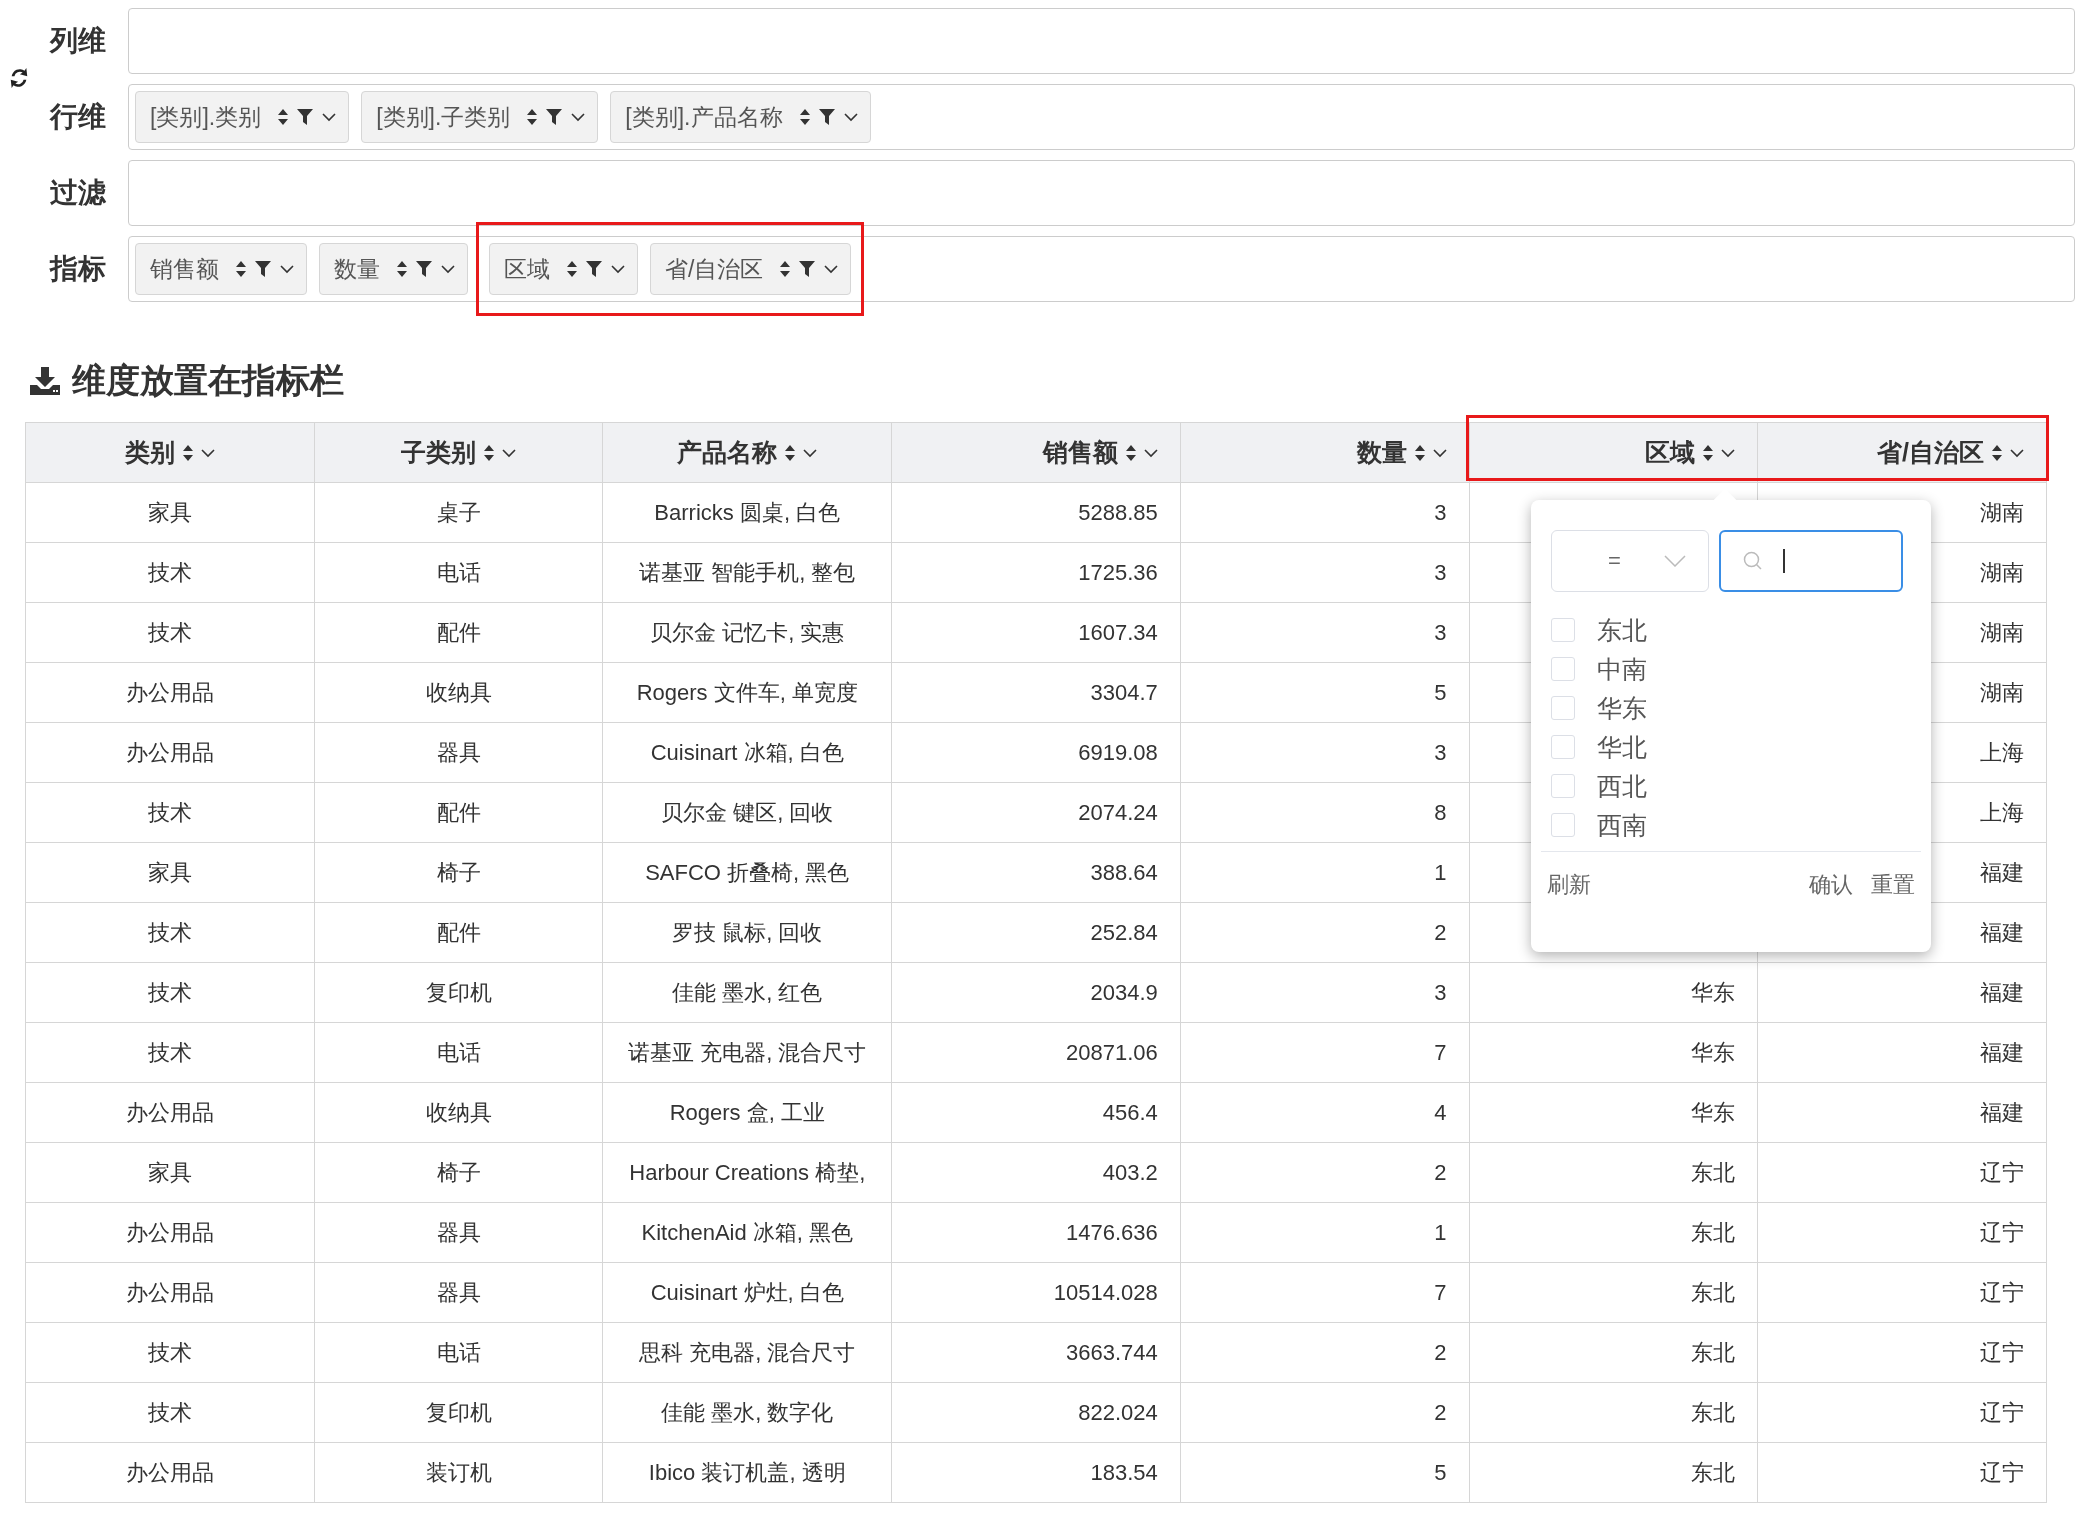  What do you see at coordinates (1130, 1172) in the screenshot?
I see `table-cell: 403.2` at bounding box center [1130, 1172].